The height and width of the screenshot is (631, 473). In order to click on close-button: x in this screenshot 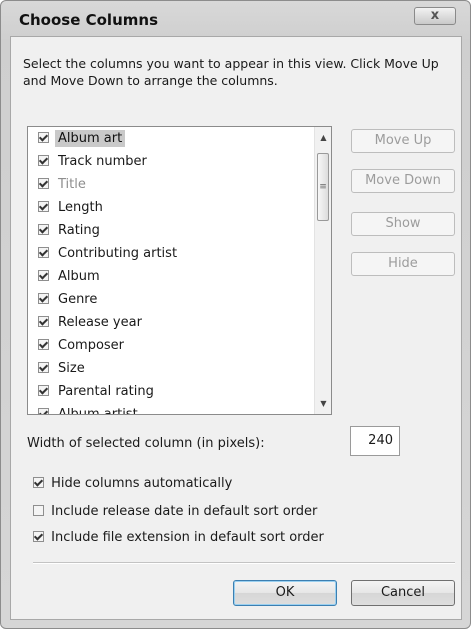, I will do `click(435, 16)`.